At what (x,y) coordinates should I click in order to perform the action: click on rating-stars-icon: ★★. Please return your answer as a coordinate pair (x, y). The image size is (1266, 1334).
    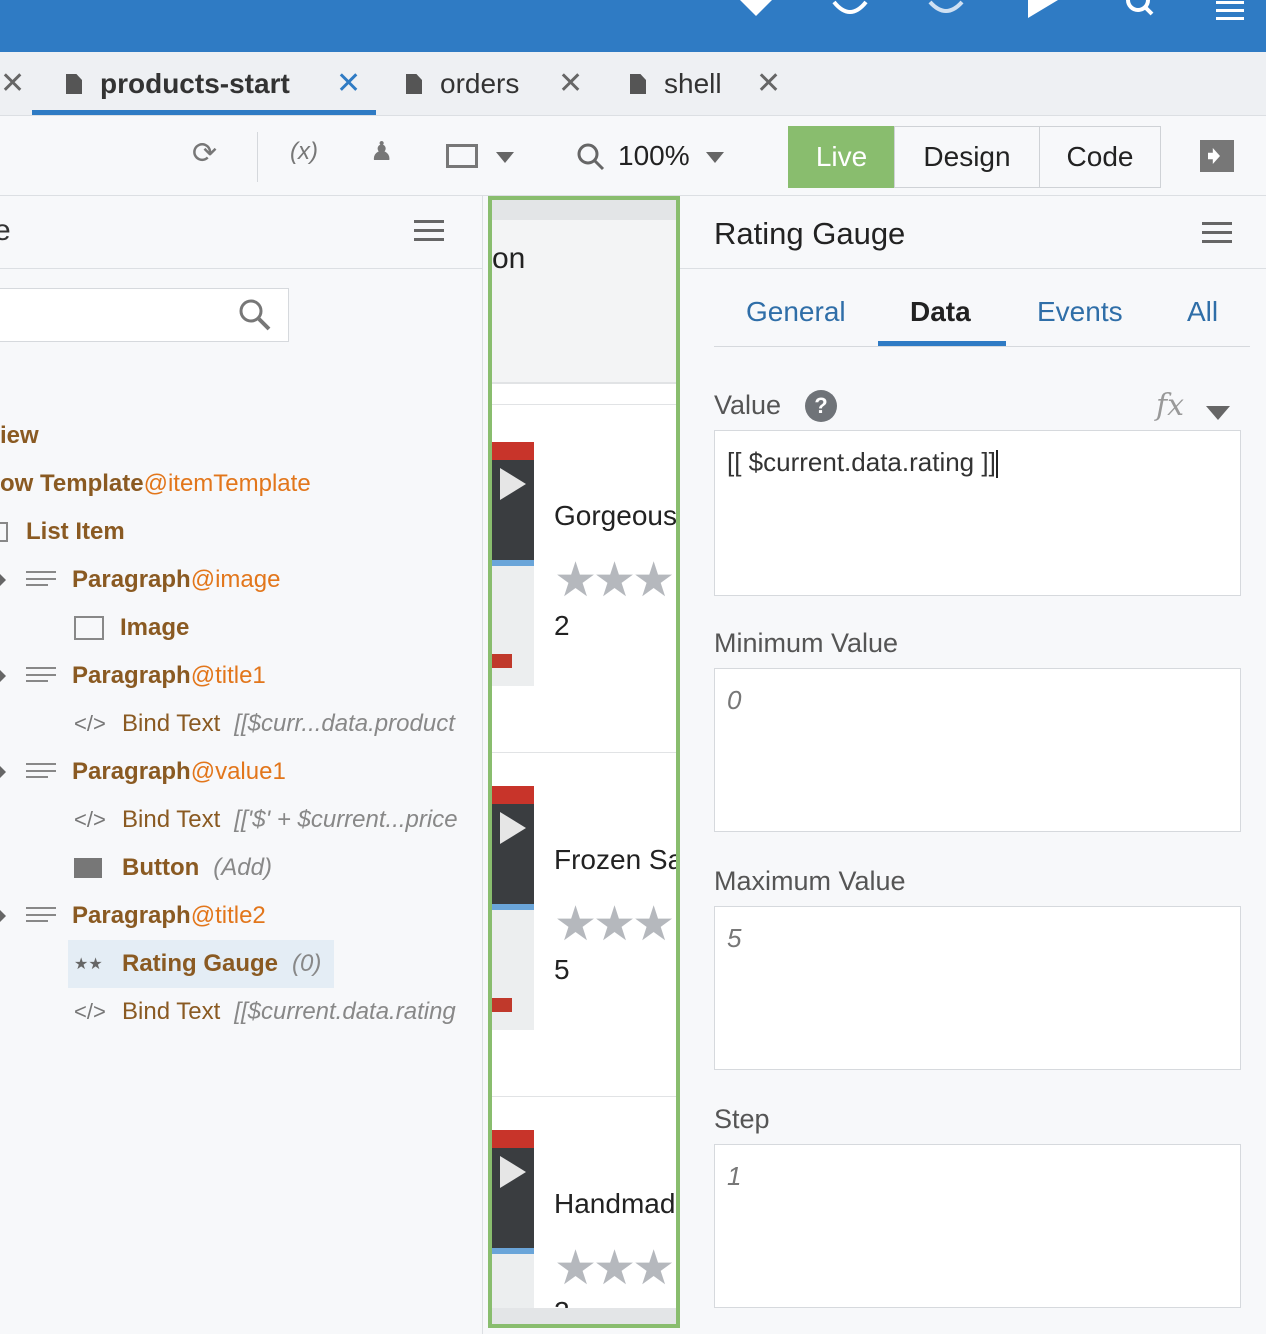
    Looking at the image, I should click on (88, 964).